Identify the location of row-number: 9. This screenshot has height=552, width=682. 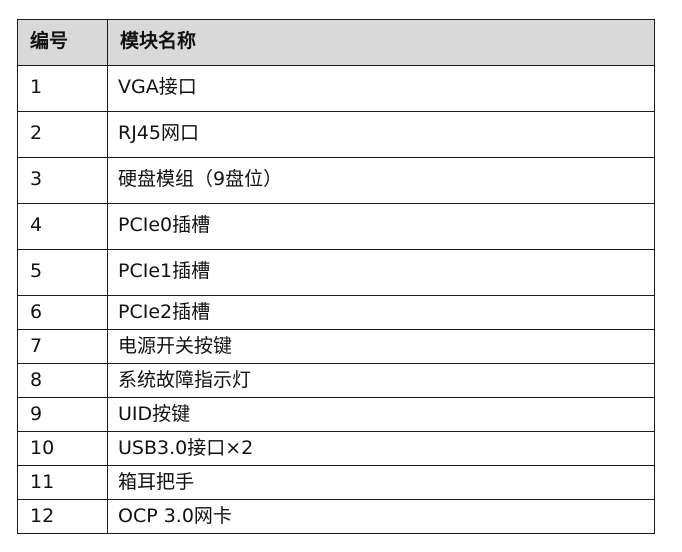
(62, 414).